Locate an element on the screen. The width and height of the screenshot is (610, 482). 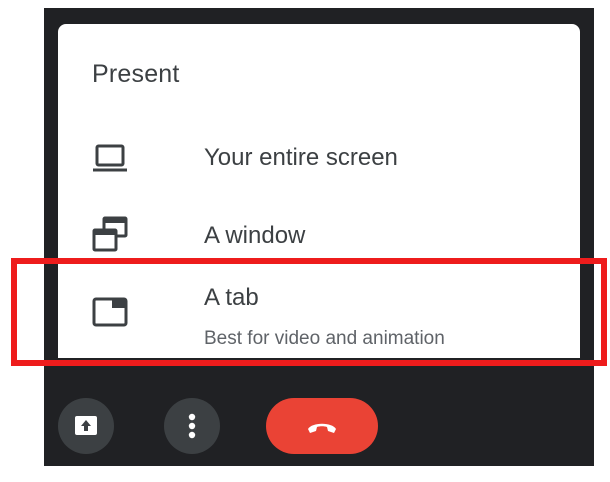
window-icon is located at coordinates (110, 237).